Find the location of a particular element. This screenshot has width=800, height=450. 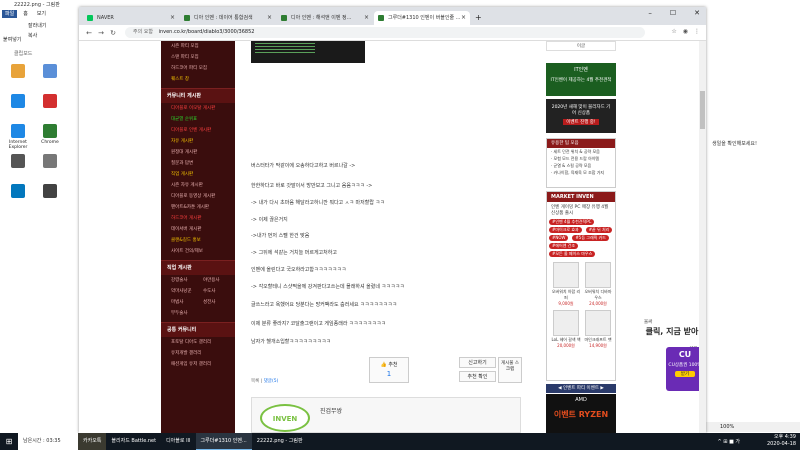

market-product: 오버워치 디바마우스 24,000원 is located at coordinates (598, 284).